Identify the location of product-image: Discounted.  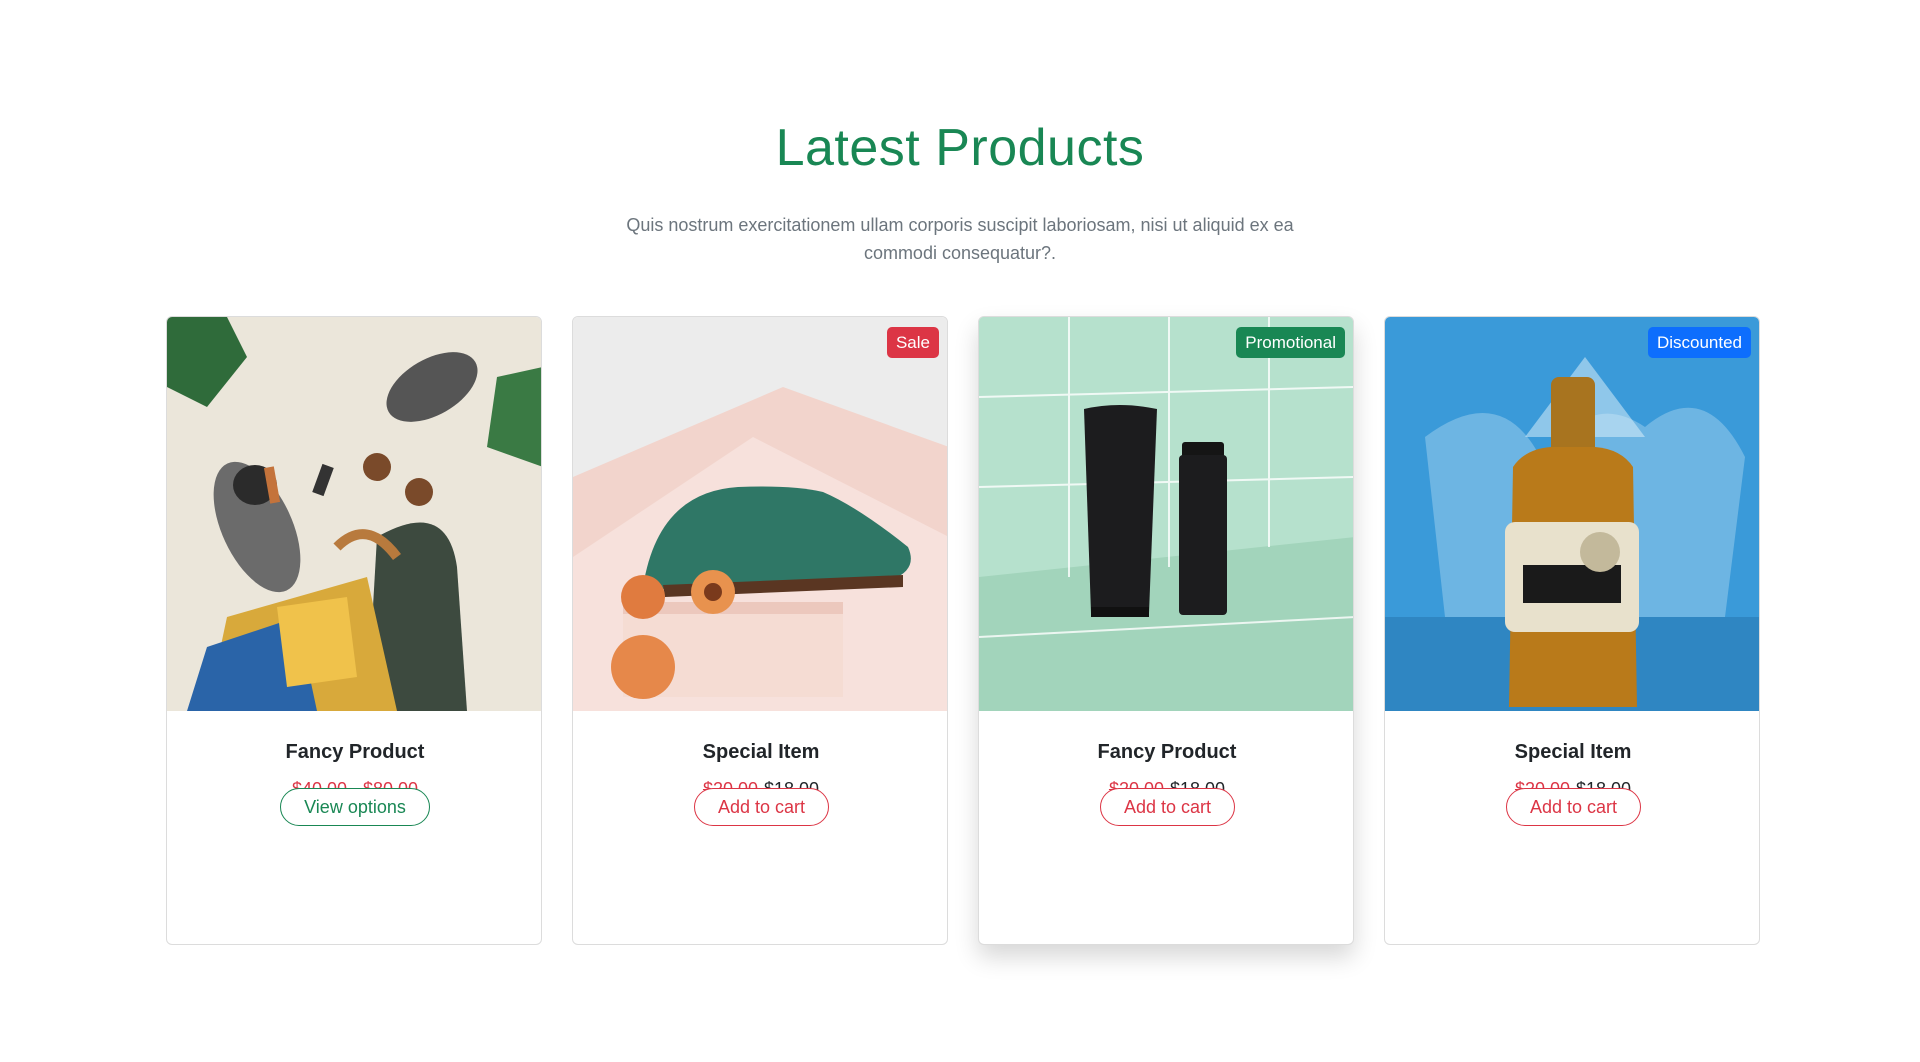
(1572, 514).